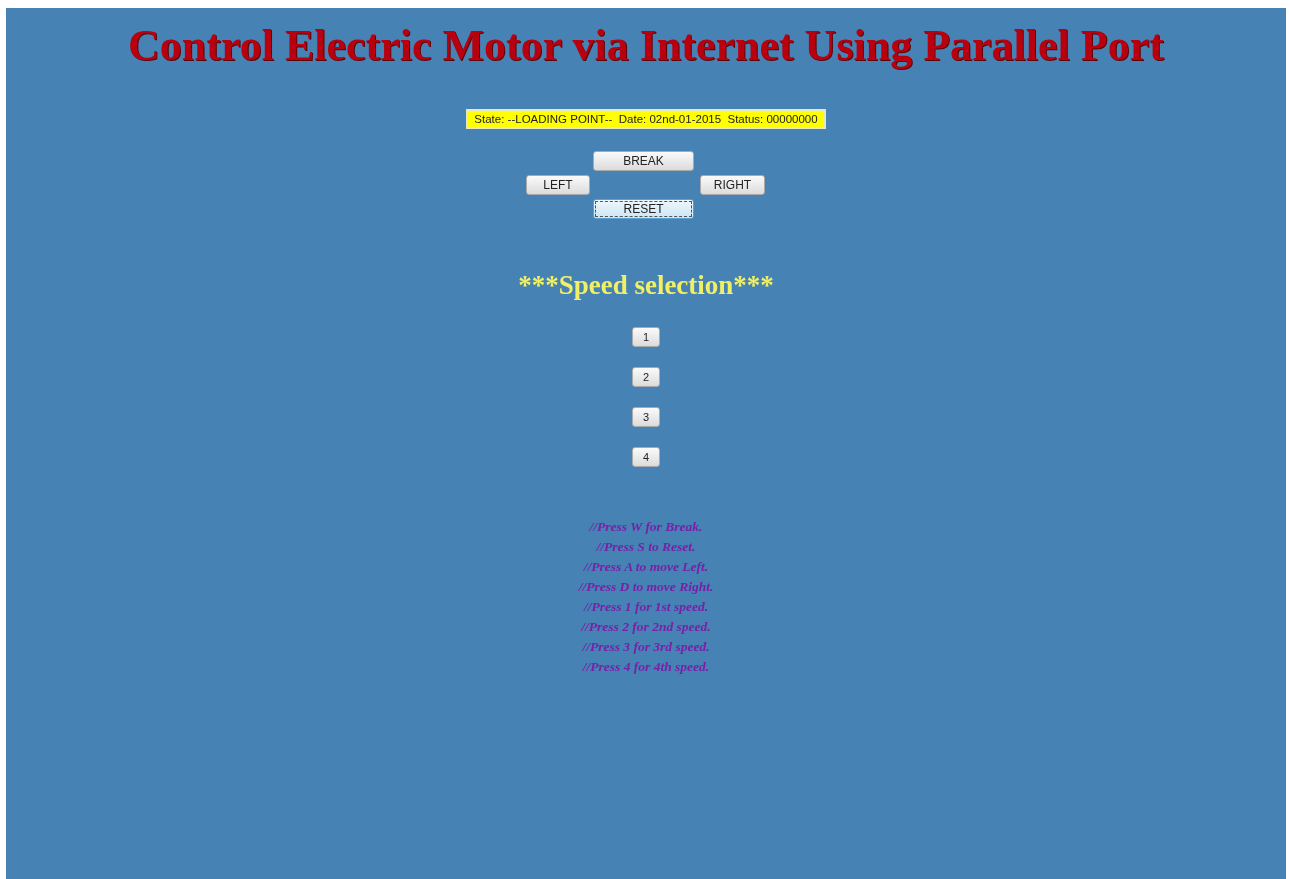  What do you see at coordinates (646, 457) in the screenshot?
I see `speed-button: 4` at bounding box center [646, 457].